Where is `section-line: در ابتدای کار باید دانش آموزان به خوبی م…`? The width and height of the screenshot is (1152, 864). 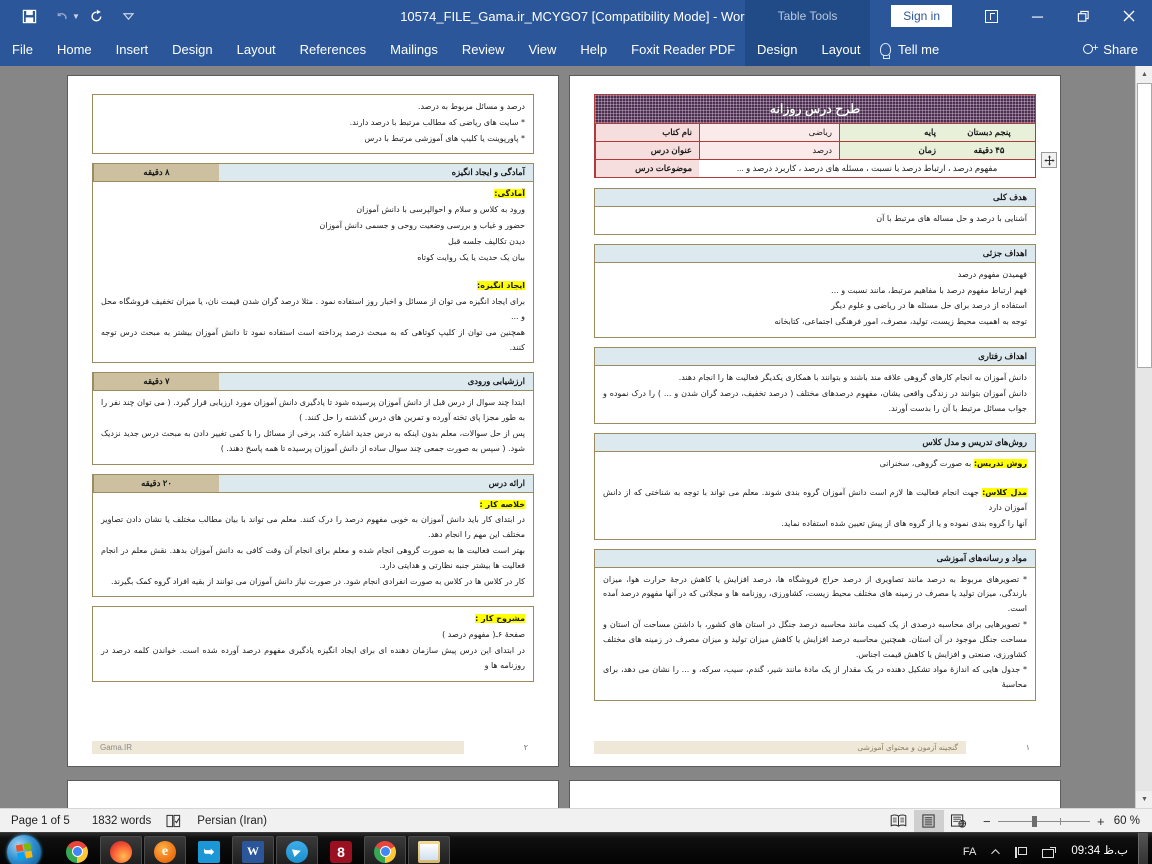 section-line: در ابتدای کار باید دانش آموزان به خوبی م… is located at coordinates (313, 527).